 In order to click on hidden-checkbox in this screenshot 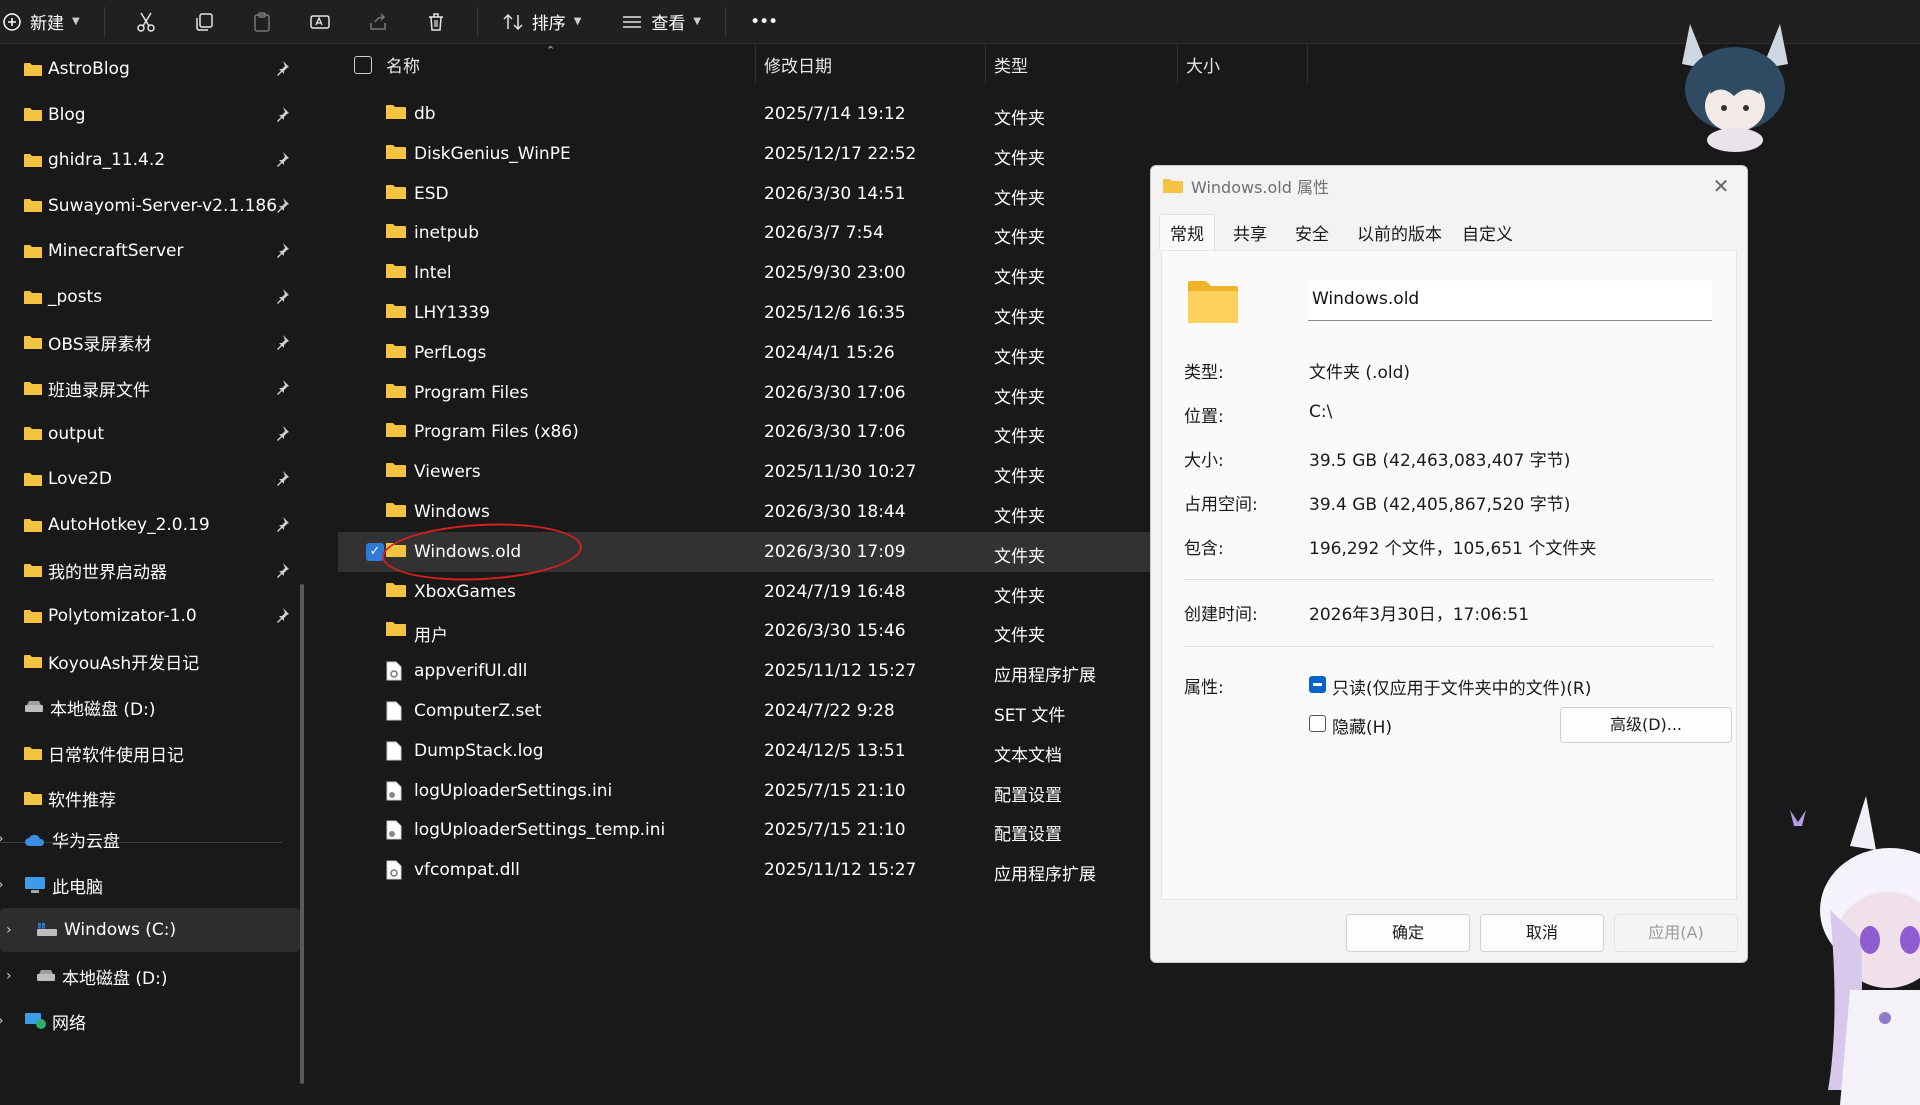, I will do `click(1317, 723)`.